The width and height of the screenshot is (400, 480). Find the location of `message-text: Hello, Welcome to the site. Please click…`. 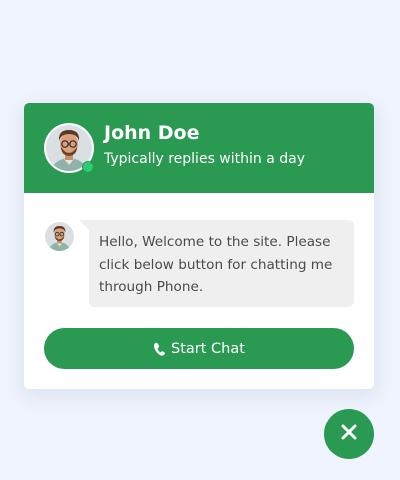

message-text: Hello, Welcome to the site. Please click… is located at coordinates (216, 264).